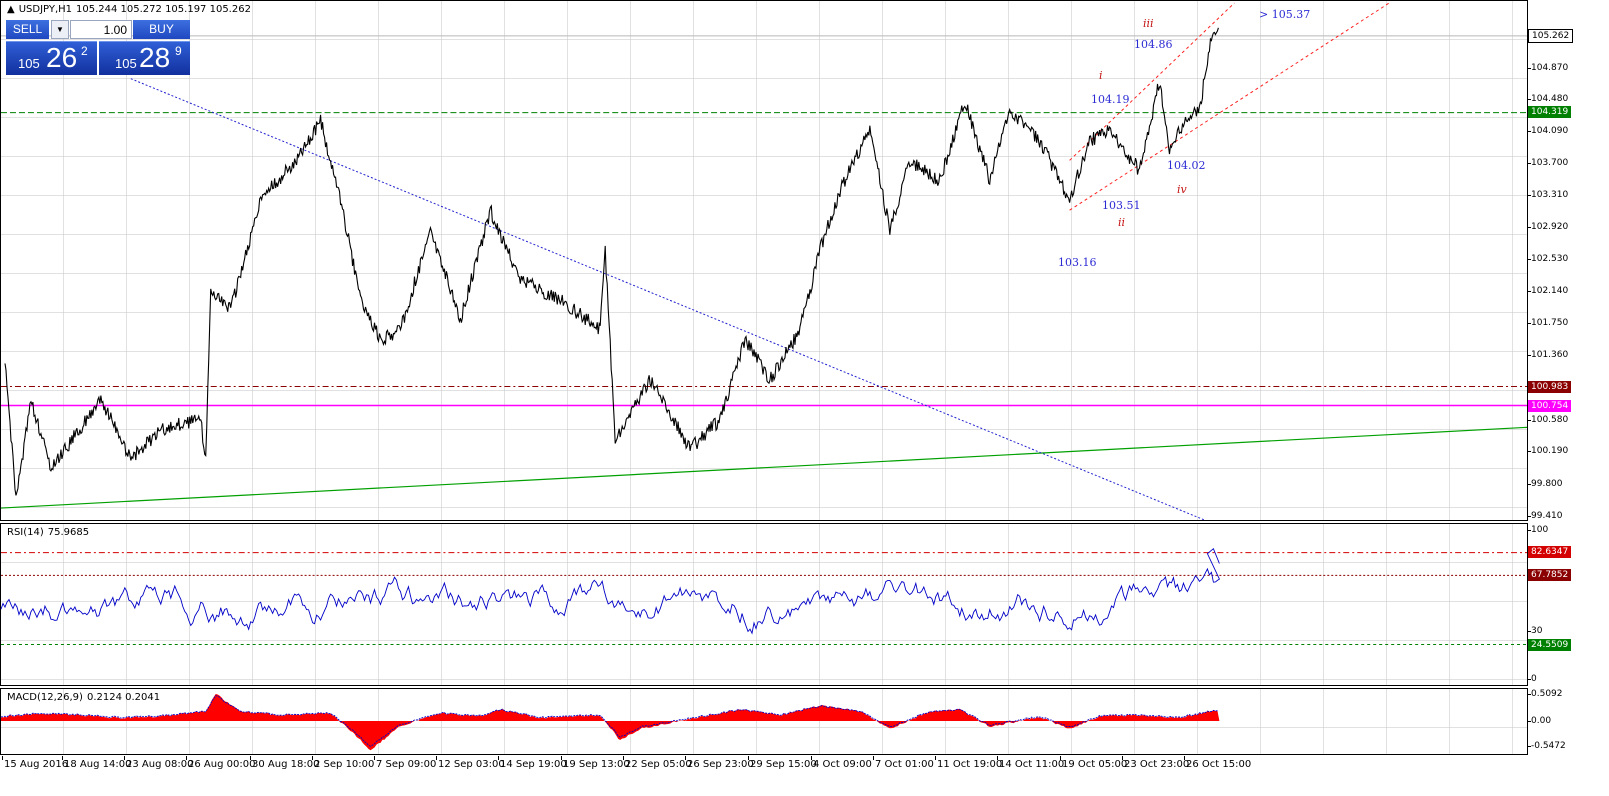  What do you see at coordinates (470, 763) in the screenshot?
I see `time-label: 12 Sep 03:00` at bounding box center [470, 763].